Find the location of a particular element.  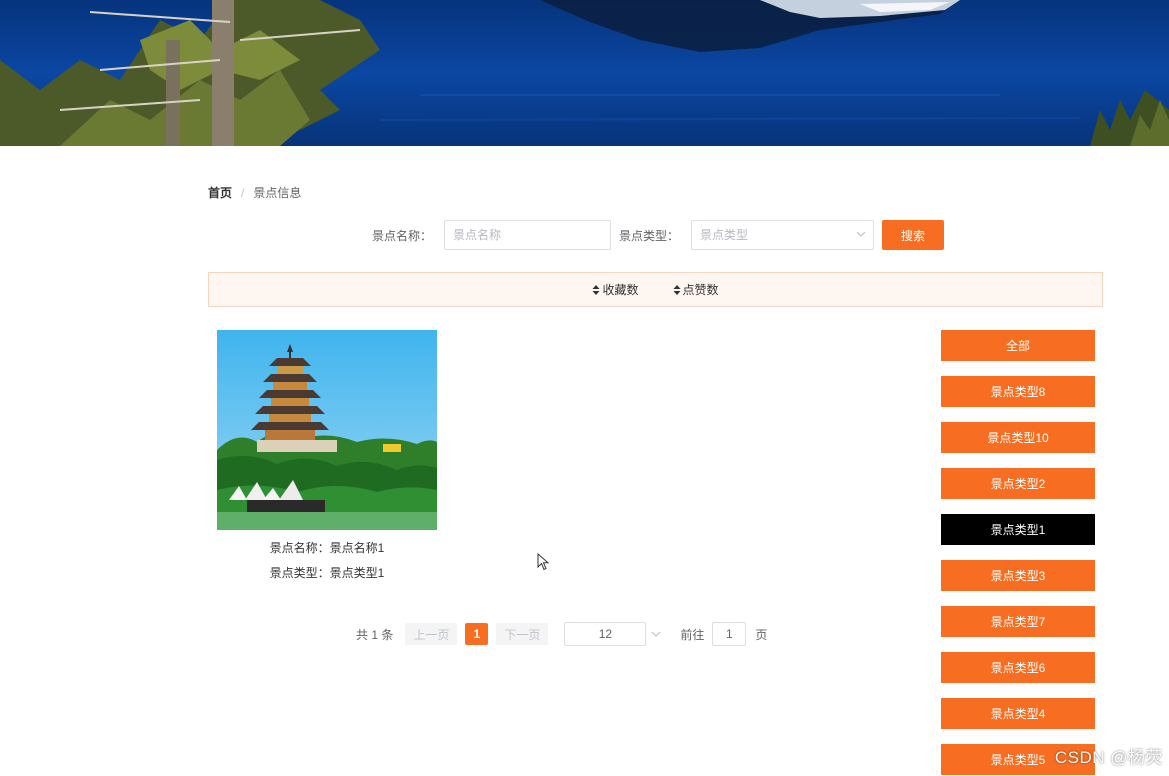

sort-by-likes: 点赞数 is located at coordinates (696, 289).